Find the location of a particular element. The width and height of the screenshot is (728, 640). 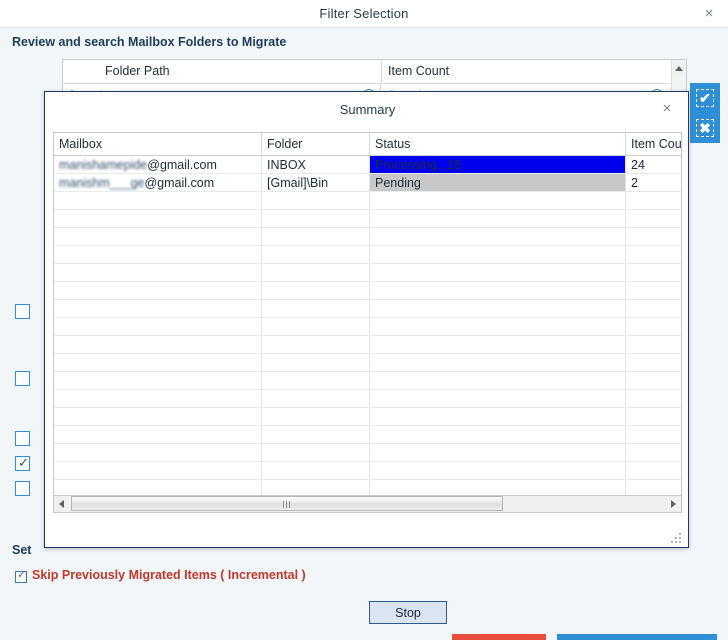

start-migration-button: I am OK, Start Migration is located at coordinates (637, 637).